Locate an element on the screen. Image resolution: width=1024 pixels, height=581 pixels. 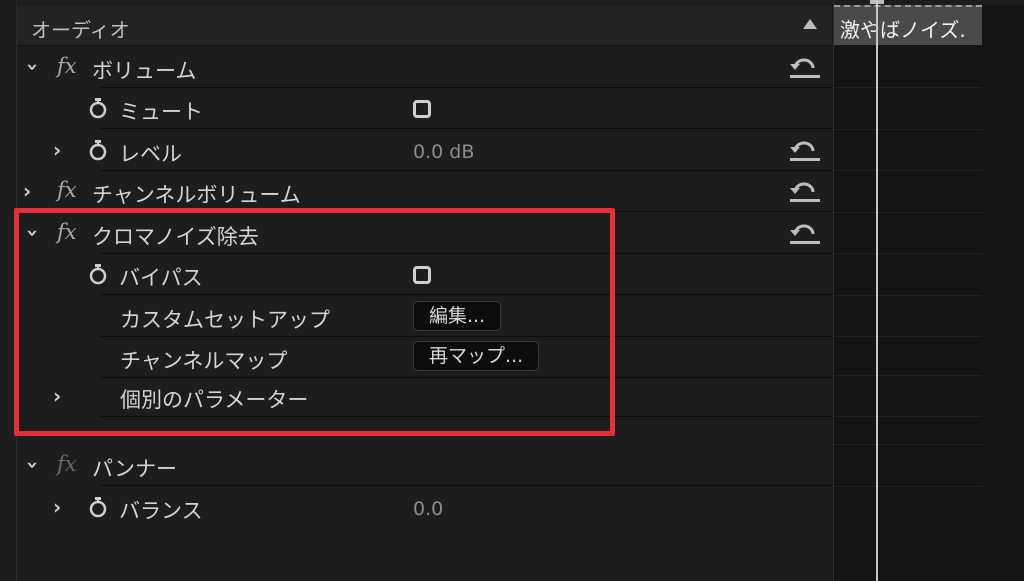
balance-value: 0.0 is located at coordinates (428, 509).